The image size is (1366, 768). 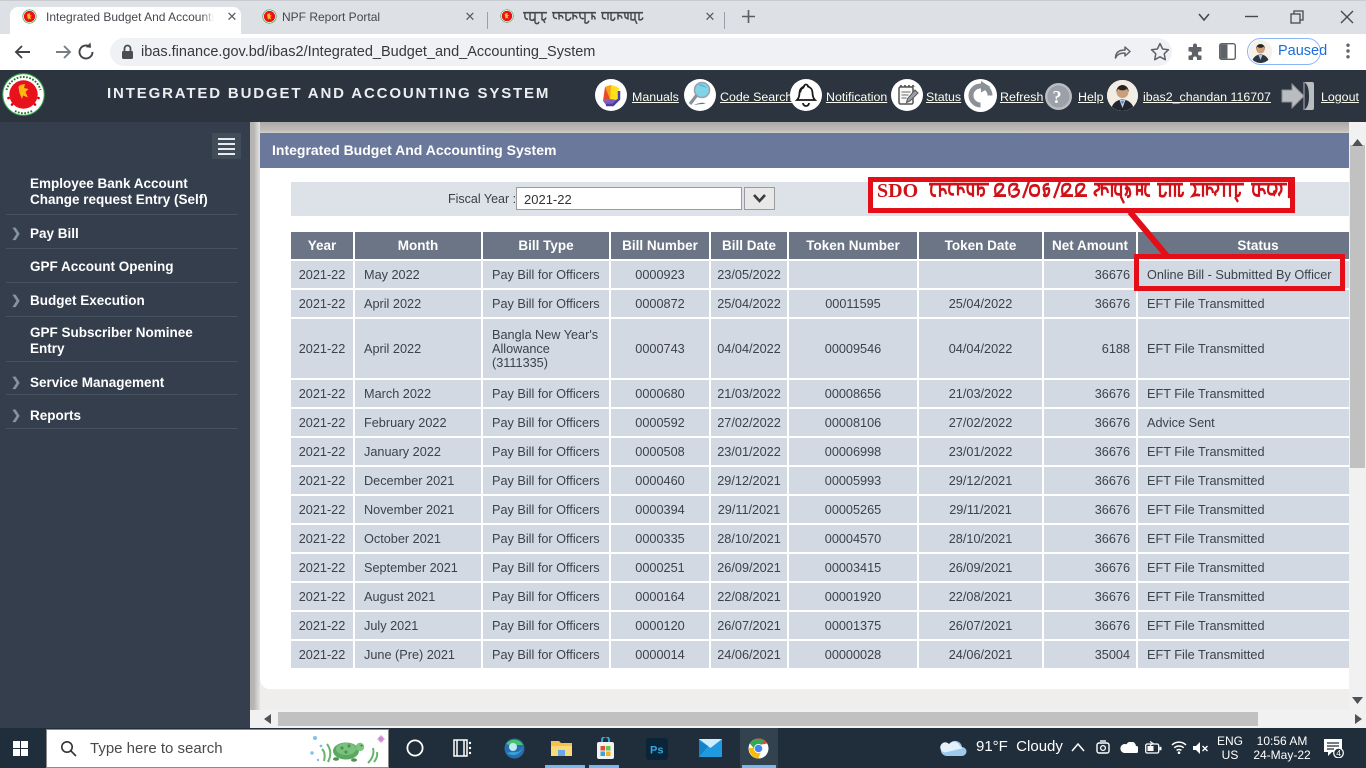 I want to click on svg-text: 4, so click(x=1338, y=753).